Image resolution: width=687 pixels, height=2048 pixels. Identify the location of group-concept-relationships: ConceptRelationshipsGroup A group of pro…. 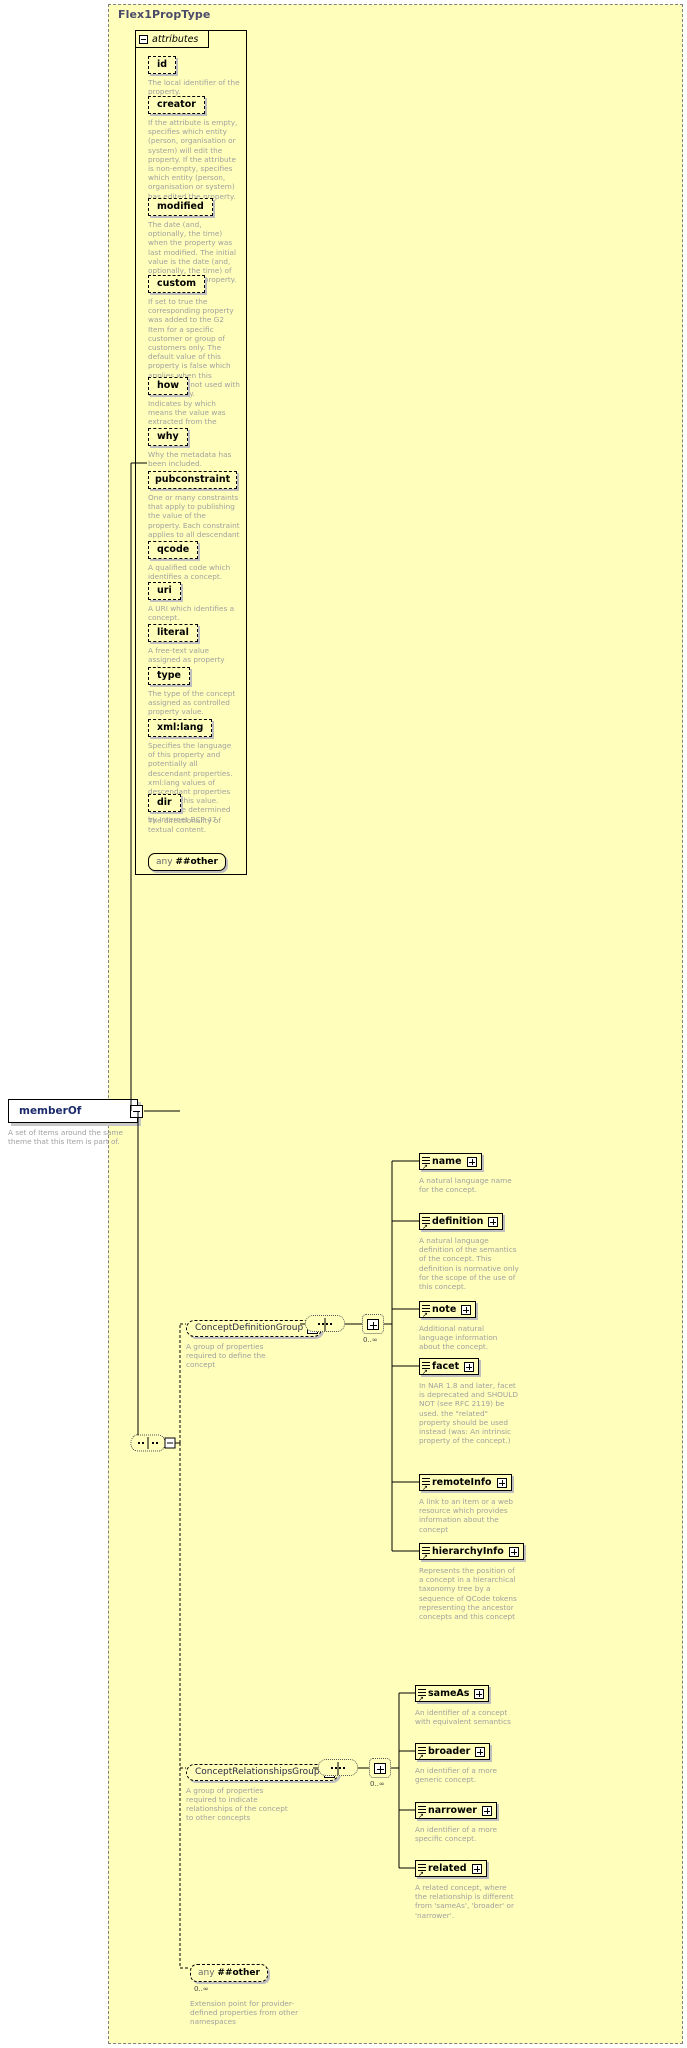
(262, 1790).